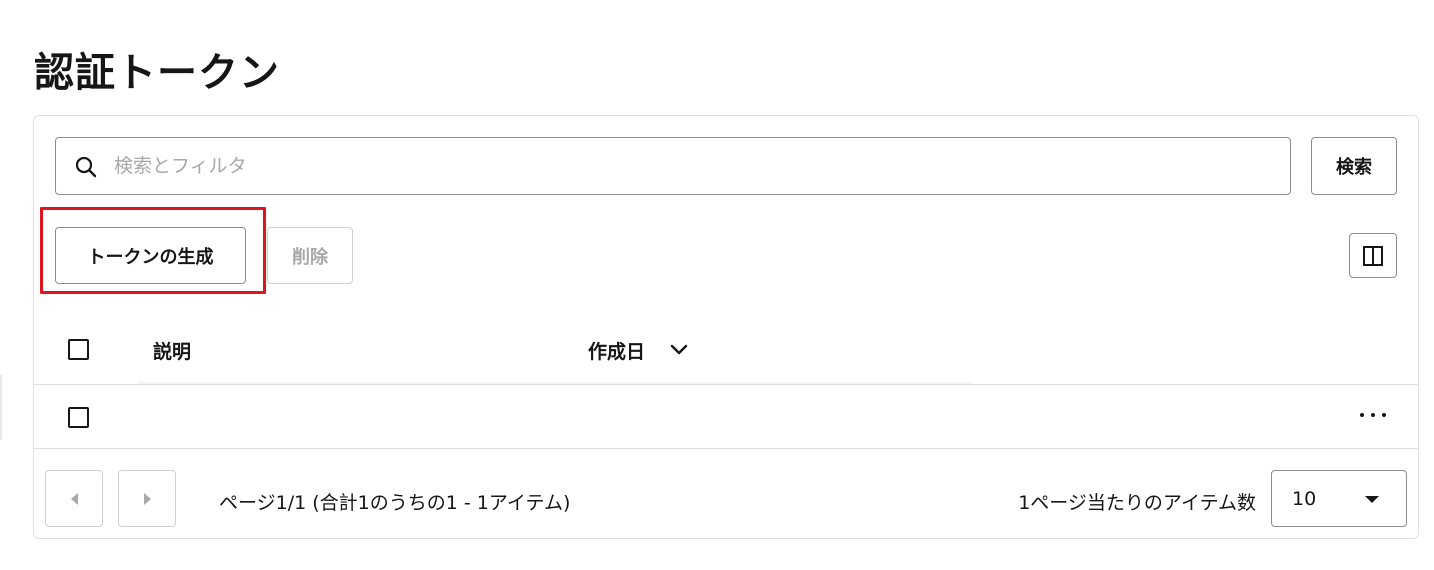 Image resolution: width=1434 pixels, height=570 pixels. I want to click on items-per-page-label: 1ページ当たりのアイテム数, so click(1137, 503).